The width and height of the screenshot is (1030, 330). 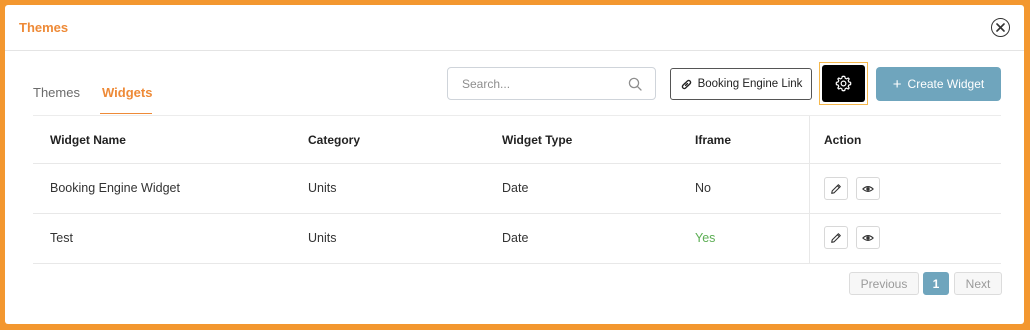 I want to click on tabs-divider, so click(x=517, y=115).